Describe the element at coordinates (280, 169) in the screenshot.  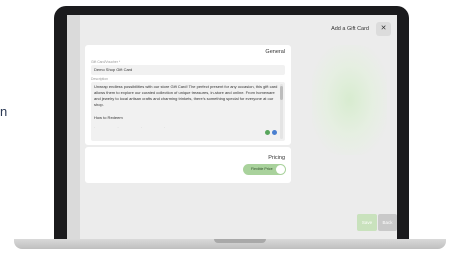
I see `toggle-knob` at that location.